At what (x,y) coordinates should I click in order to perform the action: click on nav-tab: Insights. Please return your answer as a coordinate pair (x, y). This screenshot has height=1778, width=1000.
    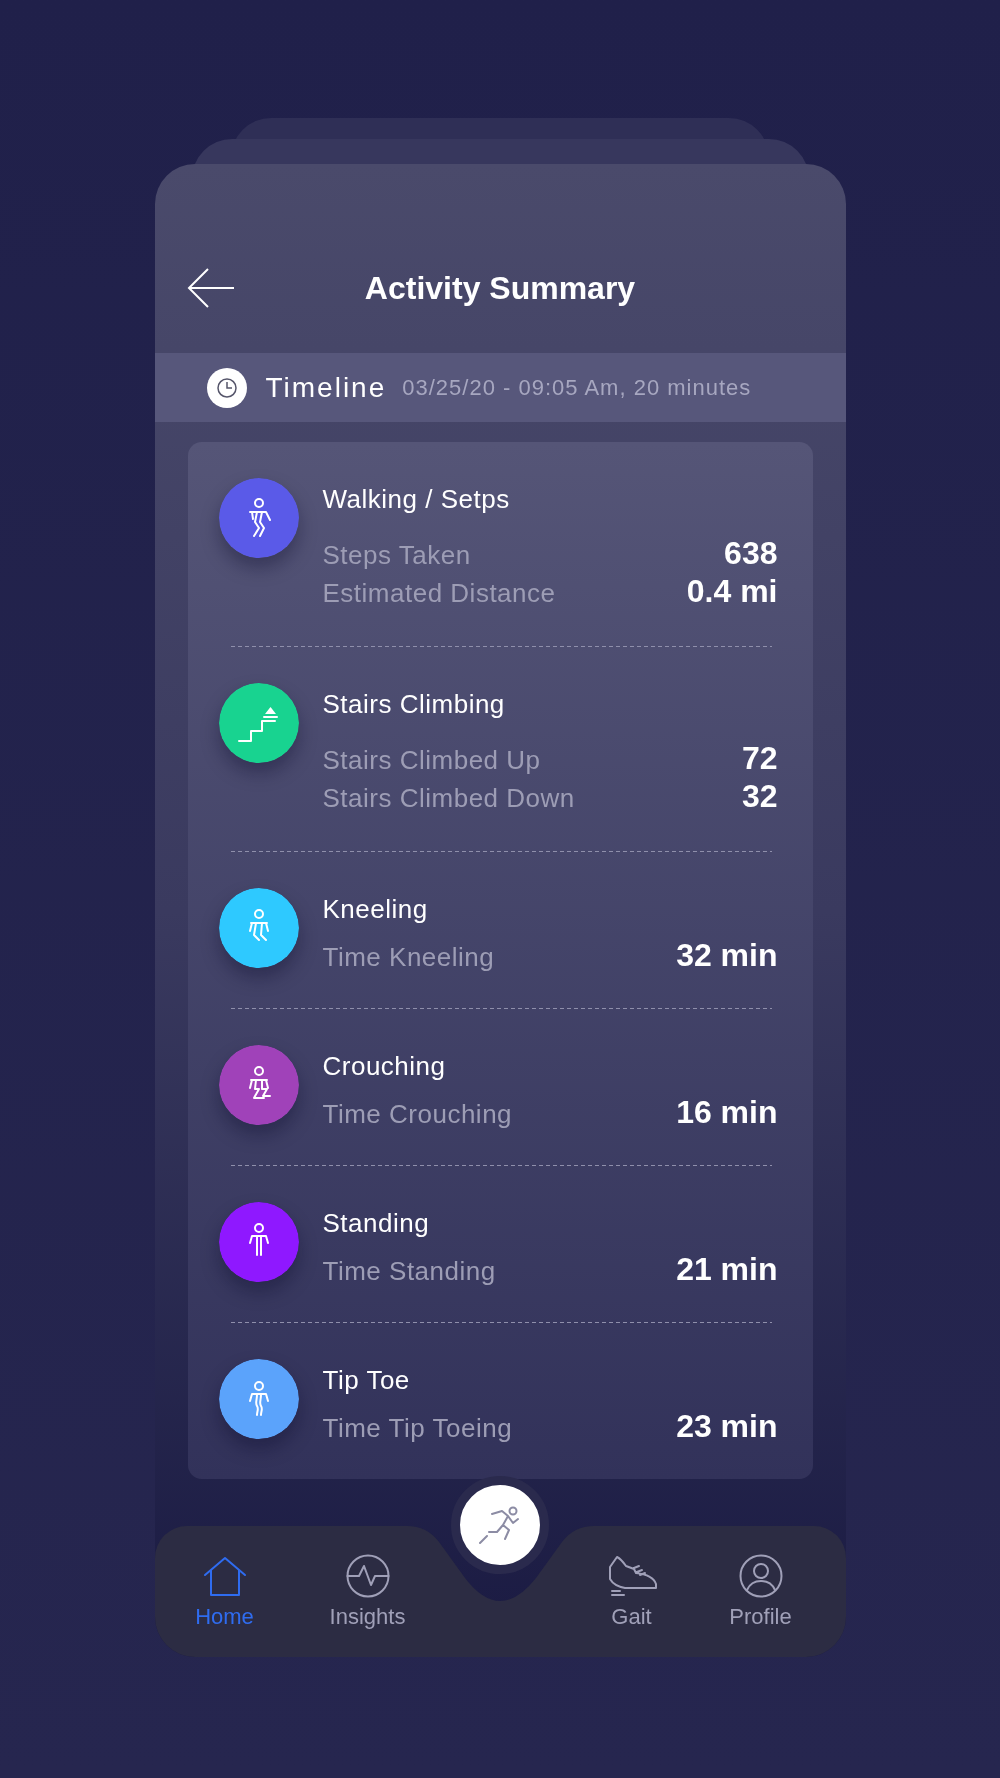
    Looking at the image, I should click on (367, 1578).